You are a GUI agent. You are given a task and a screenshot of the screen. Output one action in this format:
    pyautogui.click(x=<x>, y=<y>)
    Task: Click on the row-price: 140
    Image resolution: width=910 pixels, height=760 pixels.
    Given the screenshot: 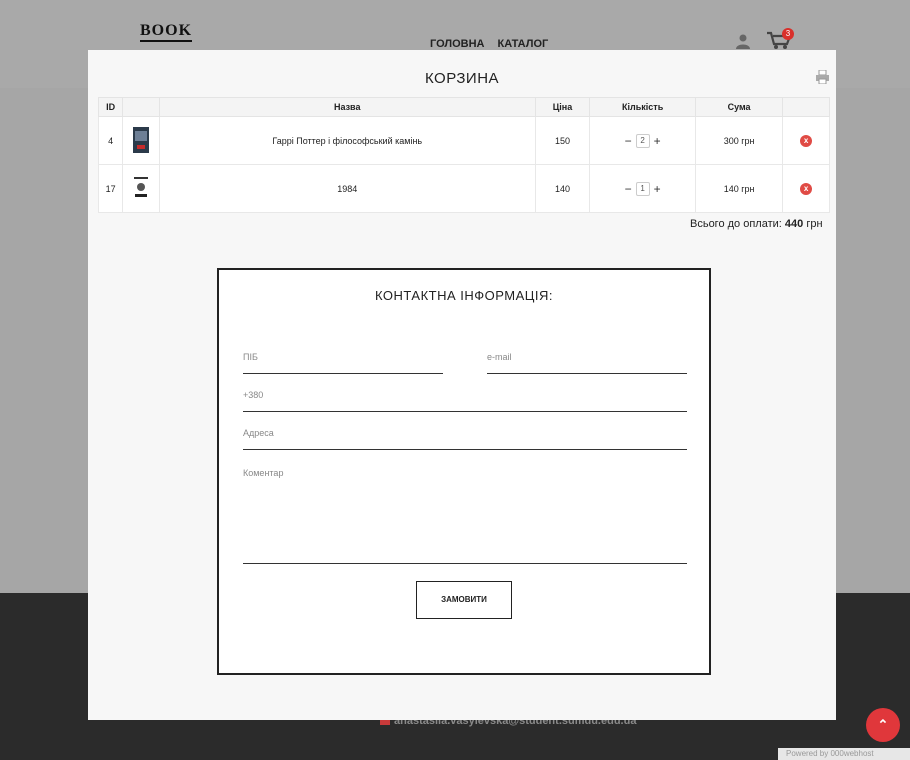 What is the action you would take?
    pyautogui.click(x=562, y=188)
    